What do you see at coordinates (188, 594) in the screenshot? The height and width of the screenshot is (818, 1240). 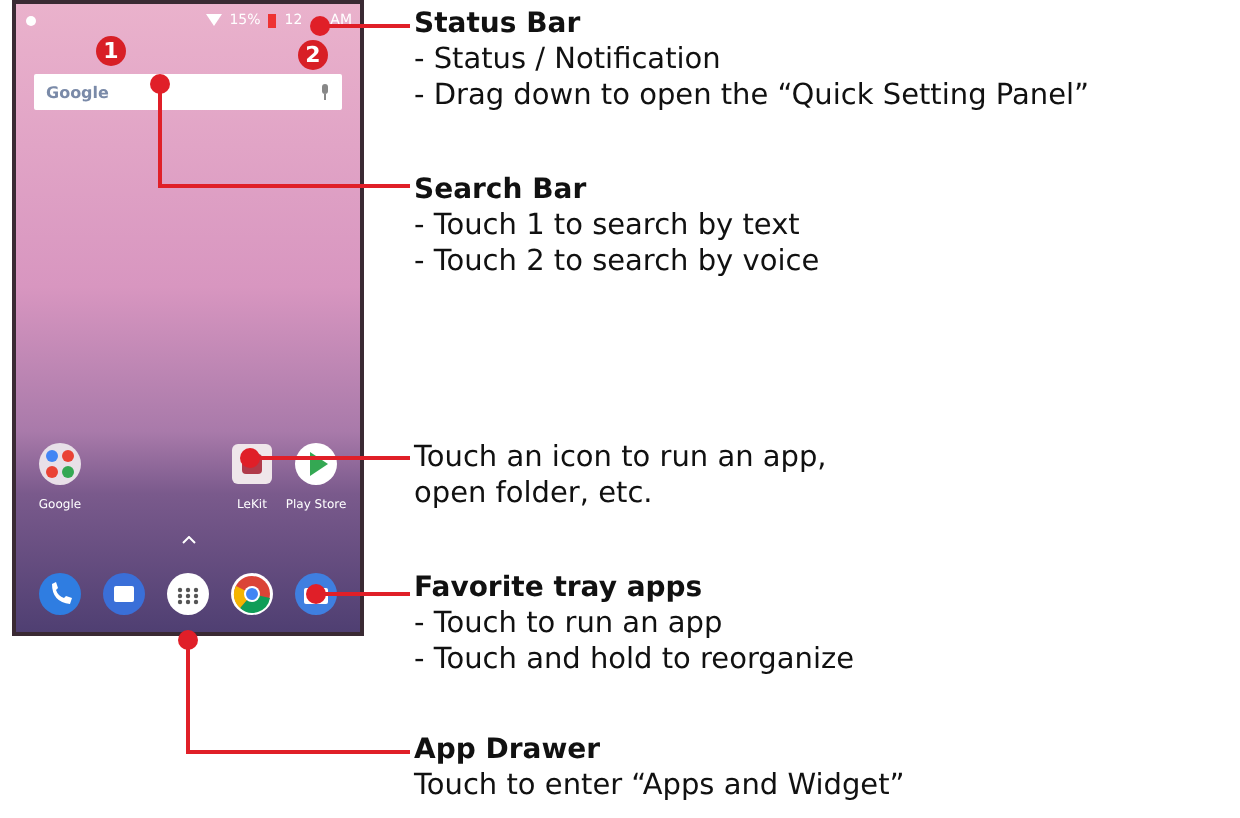 I see `grid-icon` at bounding box center [188, 594].